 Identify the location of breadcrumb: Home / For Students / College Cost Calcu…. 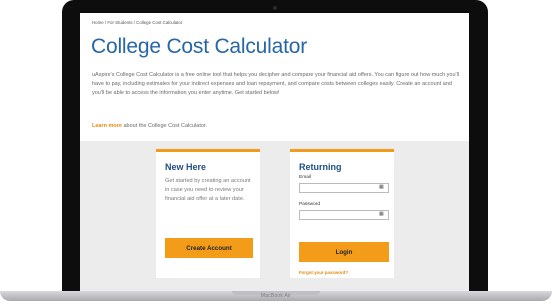
(137, 22).